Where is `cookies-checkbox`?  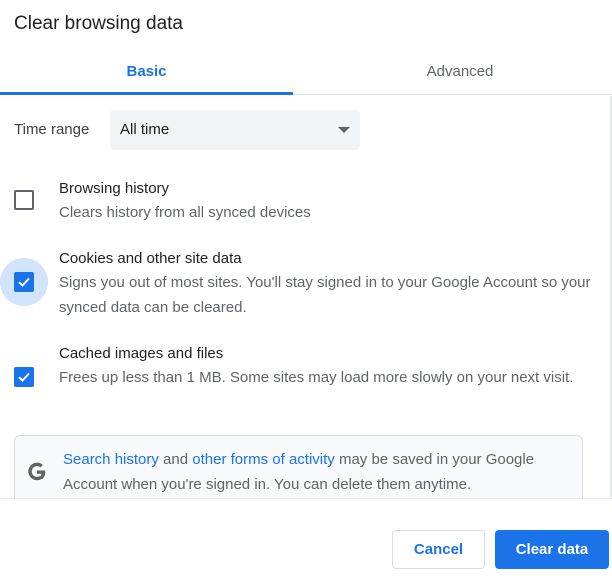
cookies-checkbox is located at coordinates (24, 282).